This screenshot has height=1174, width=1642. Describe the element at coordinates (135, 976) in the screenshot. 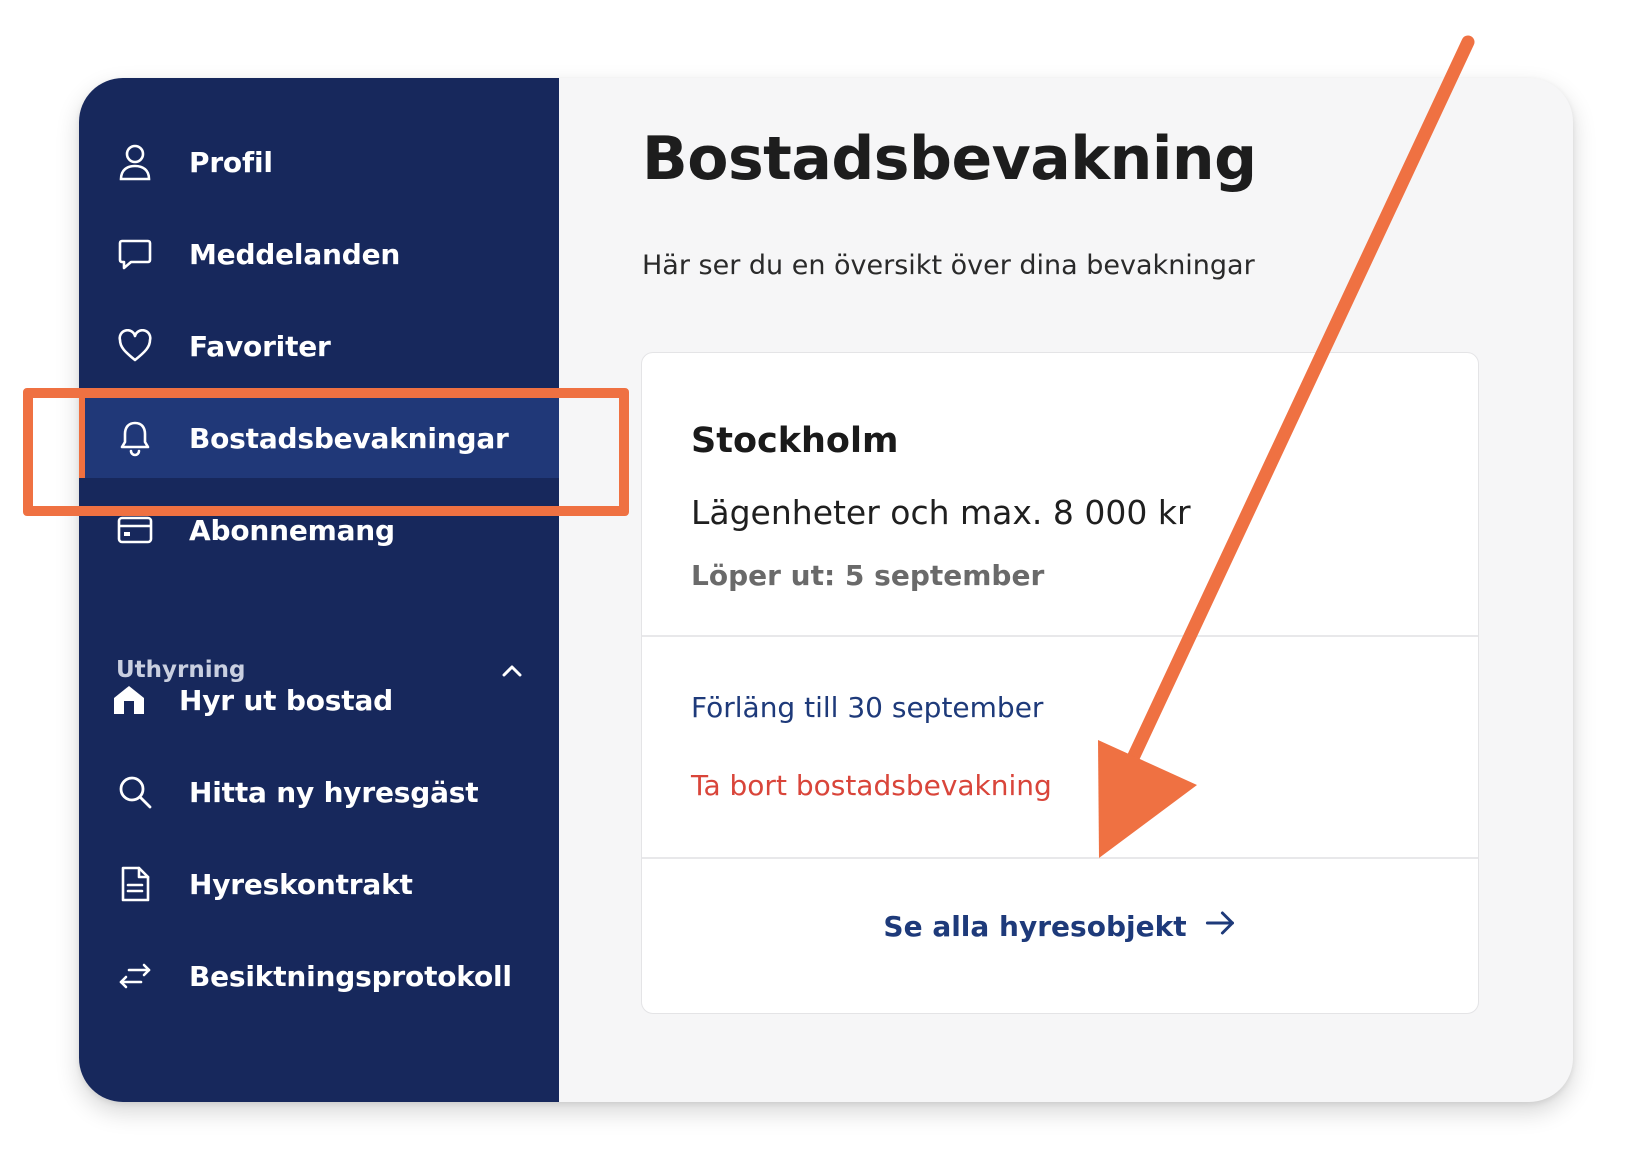

I see `swap-arrows-icon` at that location.